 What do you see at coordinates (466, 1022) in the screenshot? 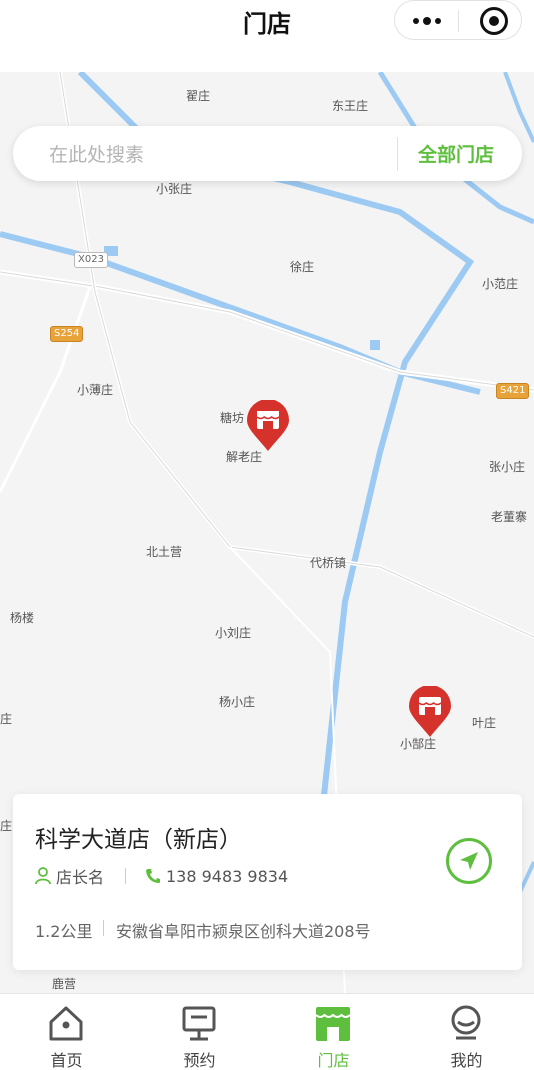
I see `profile-icon` at bounding box center [466, 1022].